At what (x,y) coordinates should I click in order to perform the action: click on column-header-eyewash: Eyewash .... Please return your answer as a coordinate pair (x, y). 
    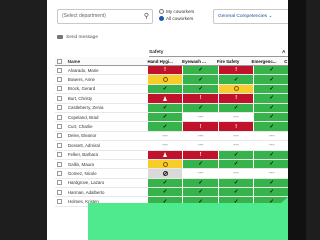
    Looking at the image, I should click on (197, 61).